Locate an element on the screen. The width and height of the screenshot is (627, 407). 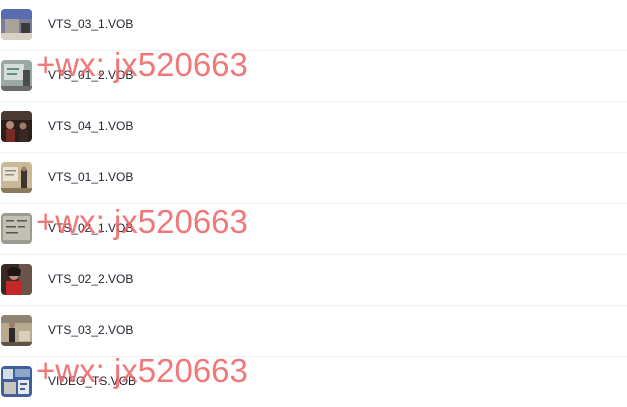
file-row: VTS_02_2.VOB is located at coordinates (313, 280).